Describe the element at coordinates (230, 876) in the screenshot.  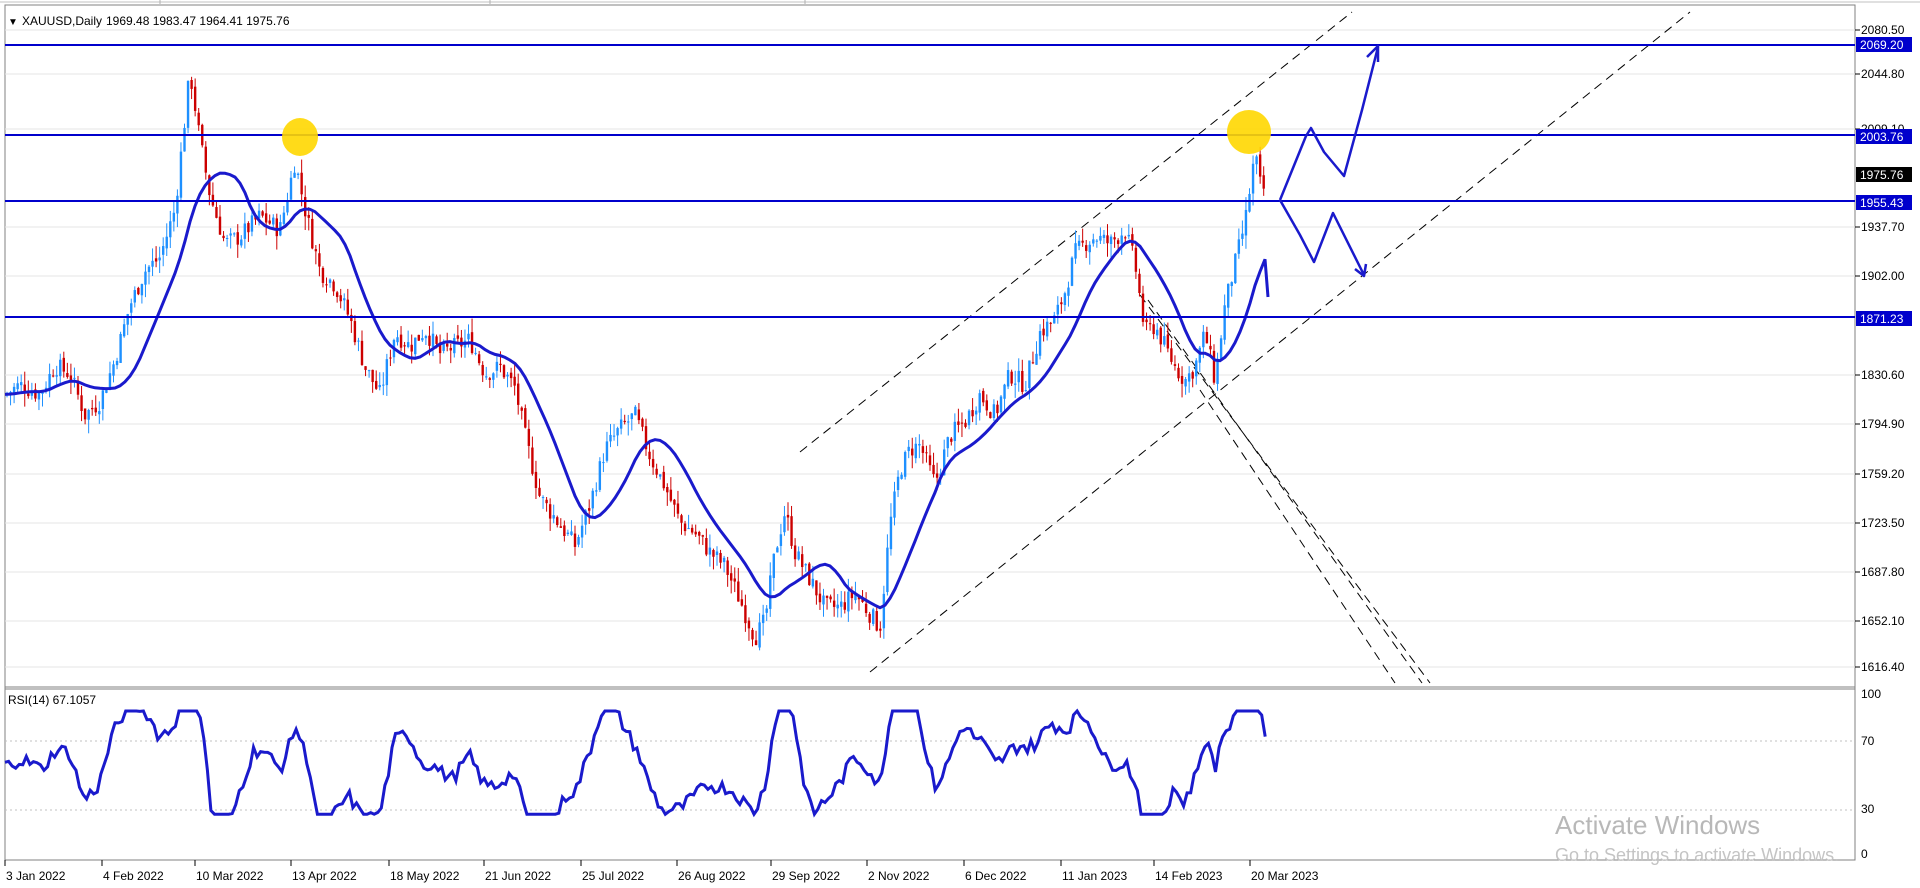
I see `time-tick-label: 10 Mar 2022` at that location.